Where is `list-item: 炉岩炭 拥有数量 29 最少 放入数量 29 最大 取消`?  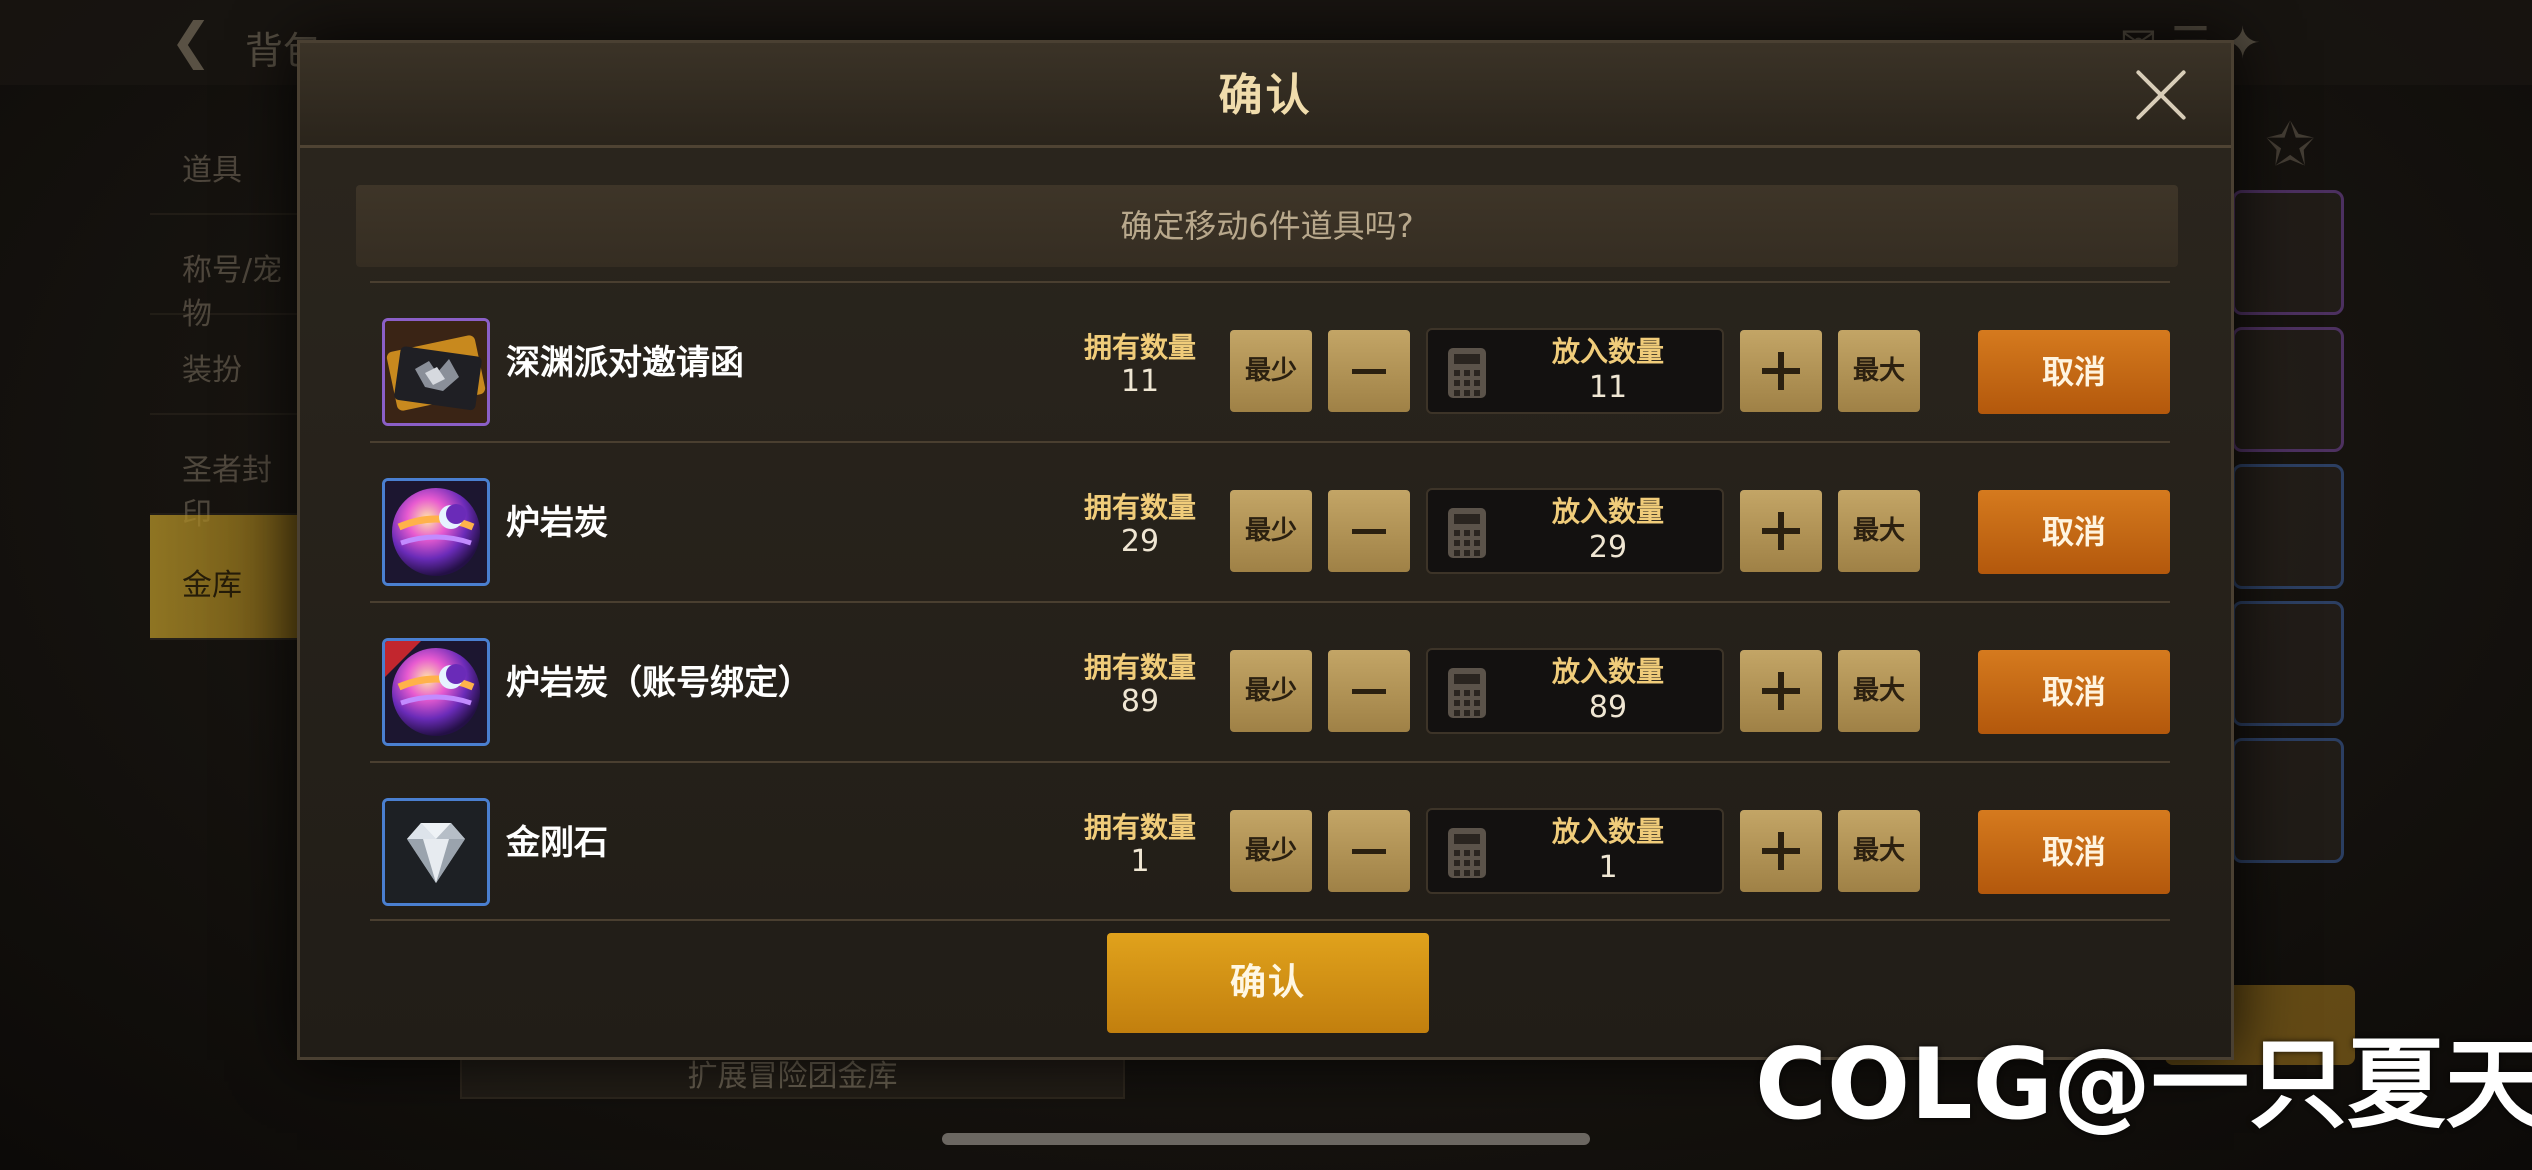 list-item: 炉岩炭 拥有数量 29 最少 放入数量 29 最大 取消 is located at coordinates (1270, 521).